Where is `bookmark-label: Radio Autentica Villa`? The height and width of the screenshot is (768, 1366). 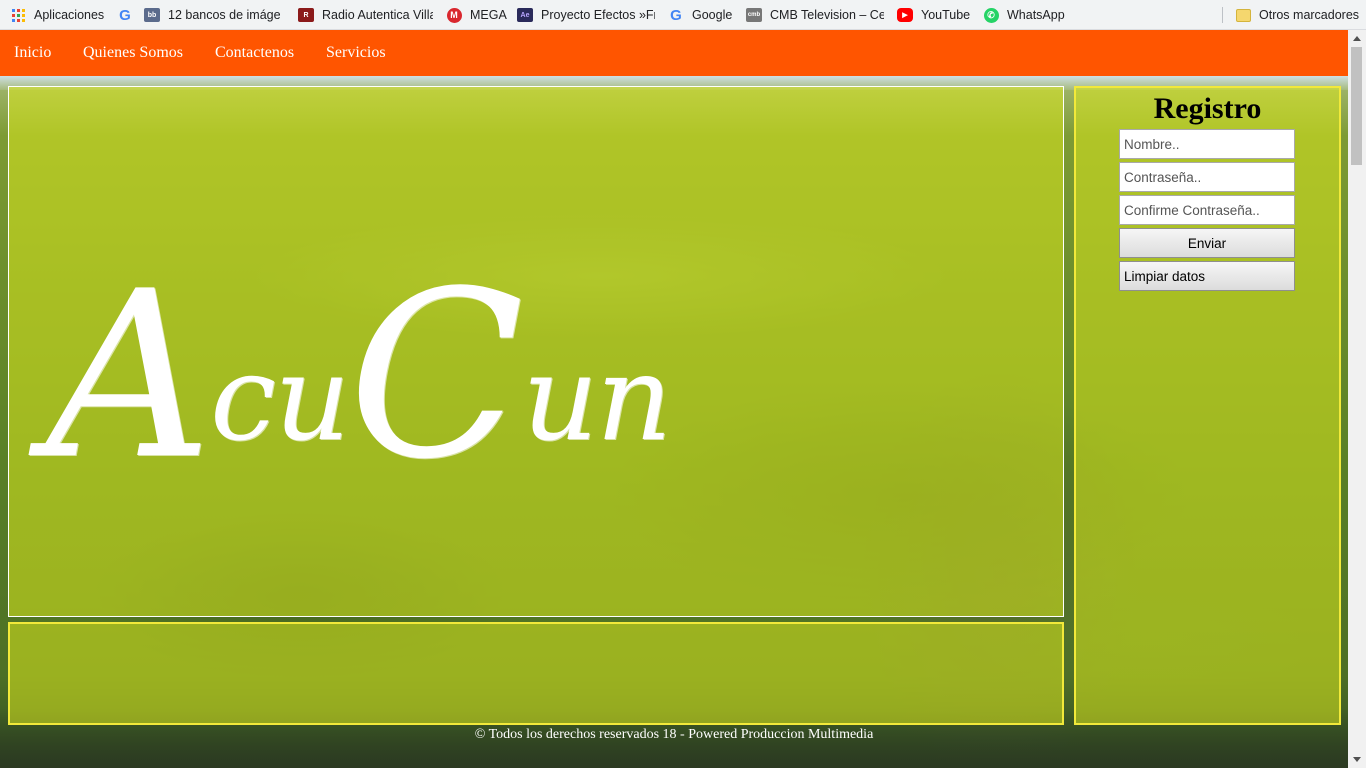
bookmark-label: Radio Autentica Villa is located at coordinates (377, 15).